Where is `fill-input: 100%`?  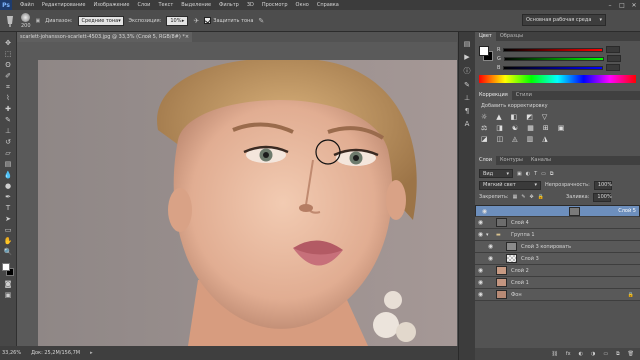
fill-input: 100% is located at coordinates (602, 197).